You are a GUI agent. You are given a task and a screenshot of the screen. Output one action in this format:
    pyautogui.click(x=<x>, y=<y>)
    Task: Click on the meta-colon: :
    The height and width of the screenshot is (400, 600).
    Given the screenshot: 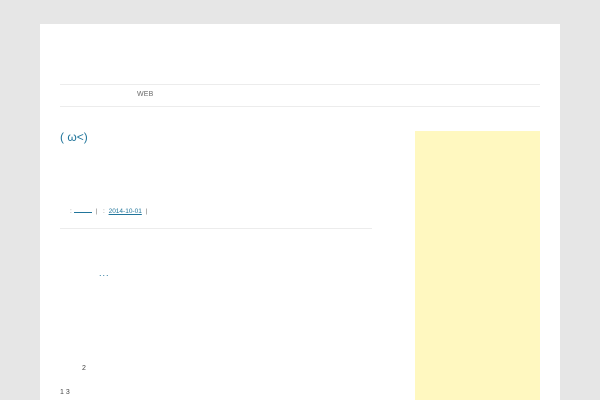 What is the action you would take?
    pyautogui.click(x=71, y=211)
    